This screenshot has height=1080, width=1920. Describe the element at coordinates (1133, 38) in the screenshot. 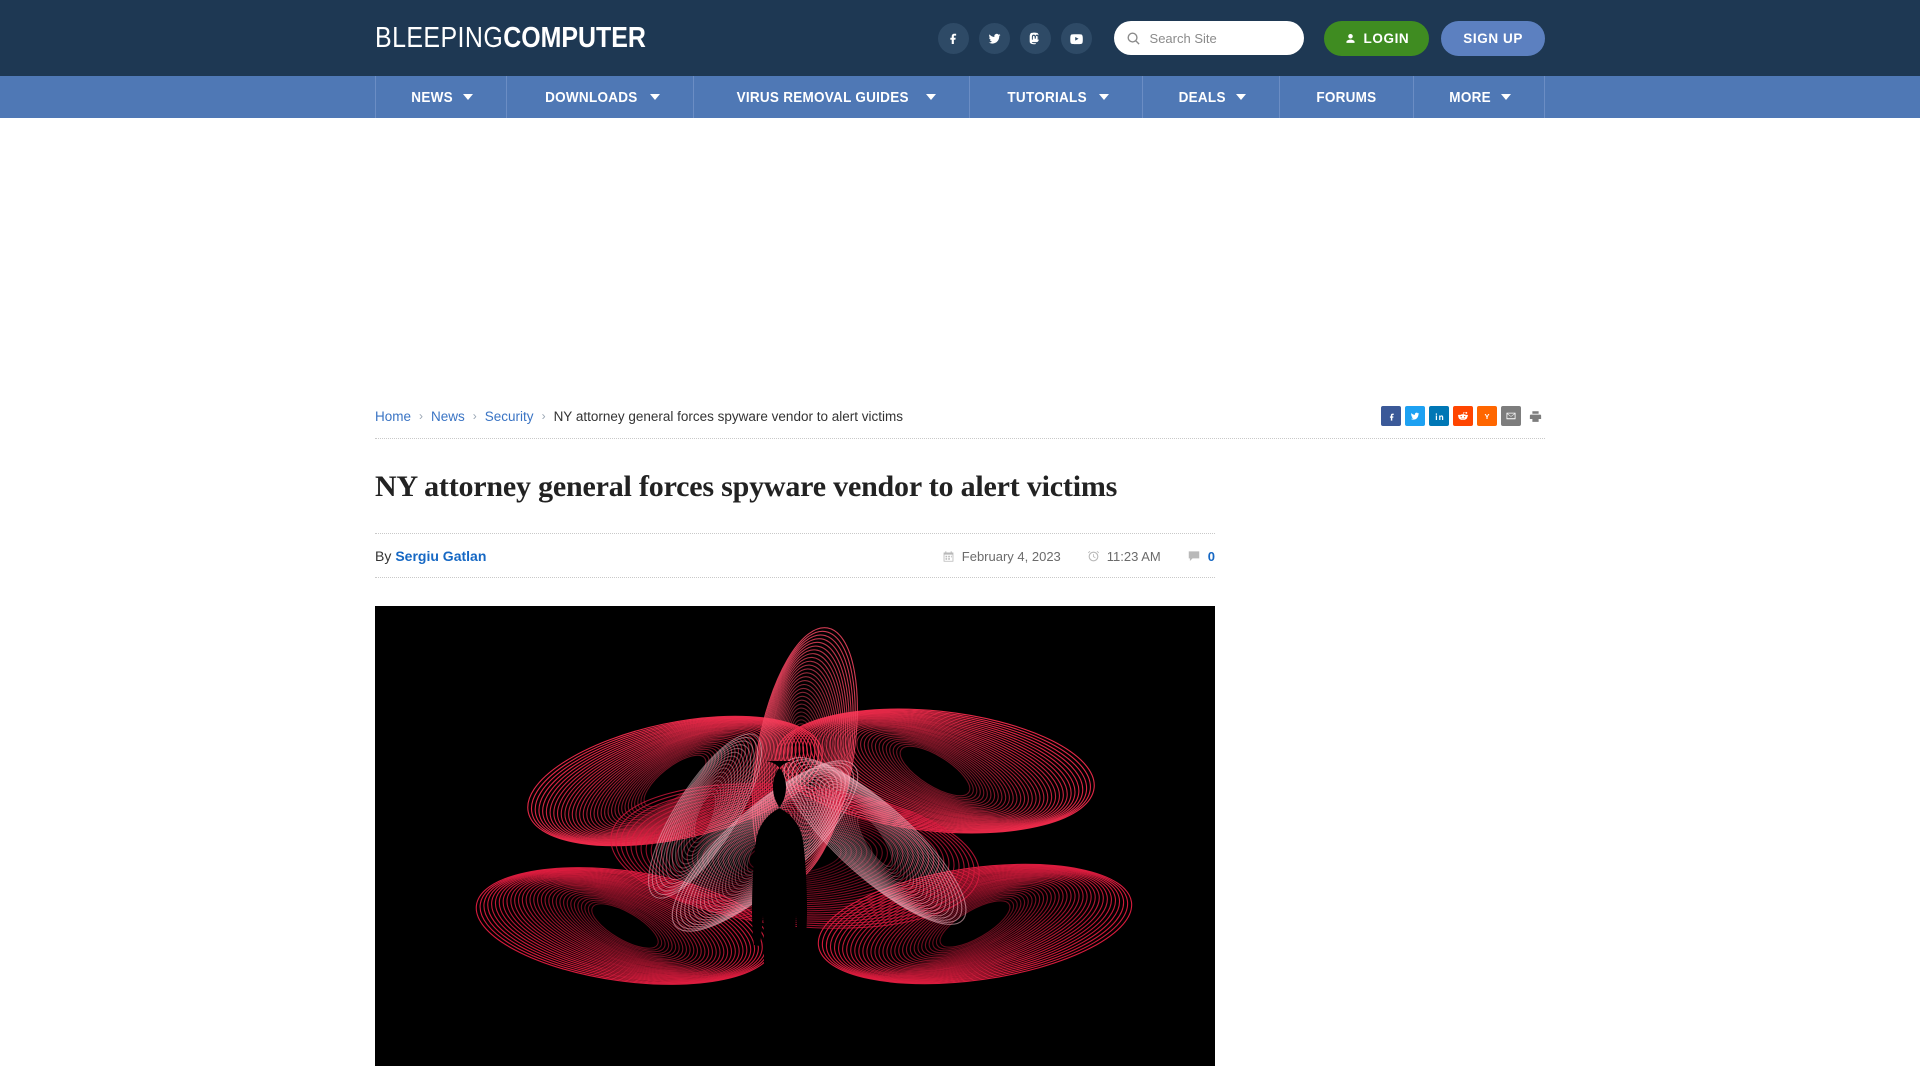

I see `search-icon` at that location.